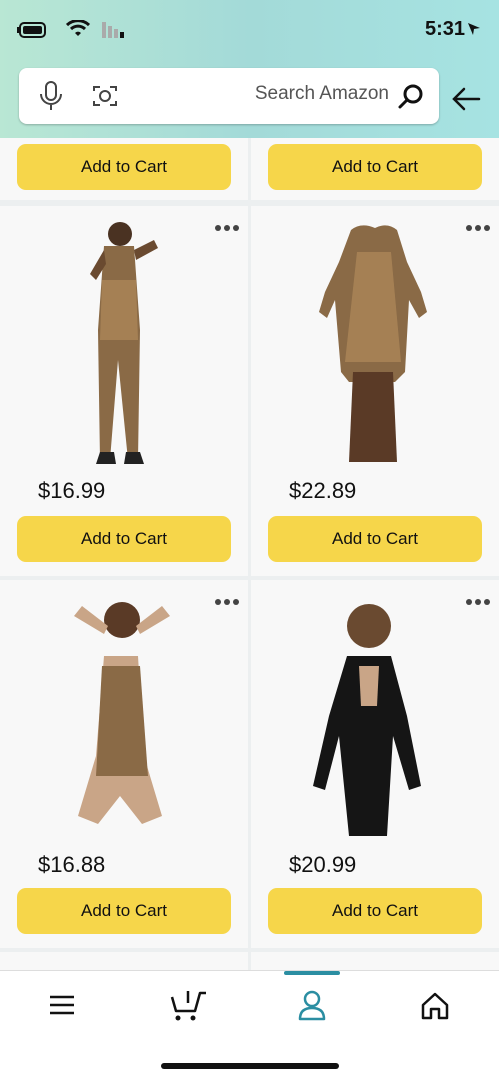  I want to click on product-price: $22.89, so click(323, 490).